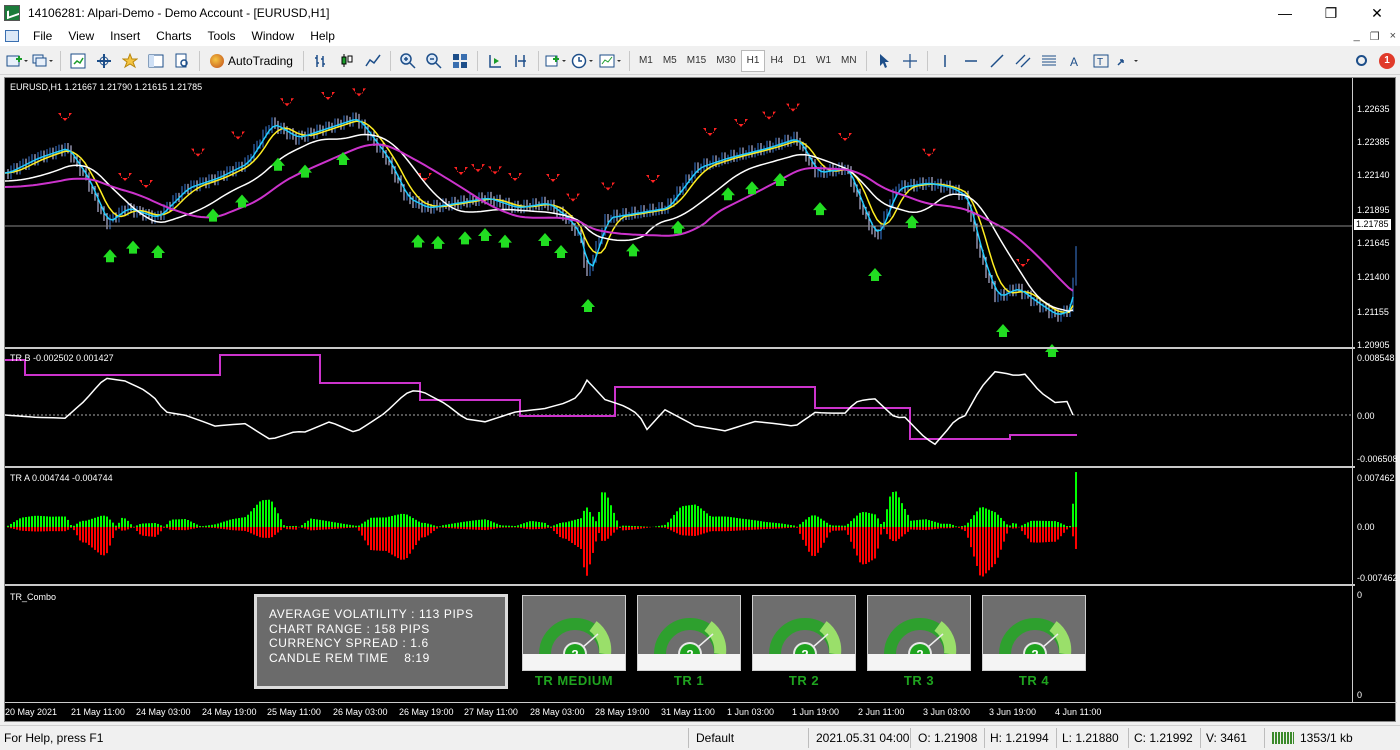 The height and width of the screenshot is (750, 1400). Describe the element at coordinates (881, 712) in the screenshot. I see `time-label: 2 Jun 11:00` at that location.